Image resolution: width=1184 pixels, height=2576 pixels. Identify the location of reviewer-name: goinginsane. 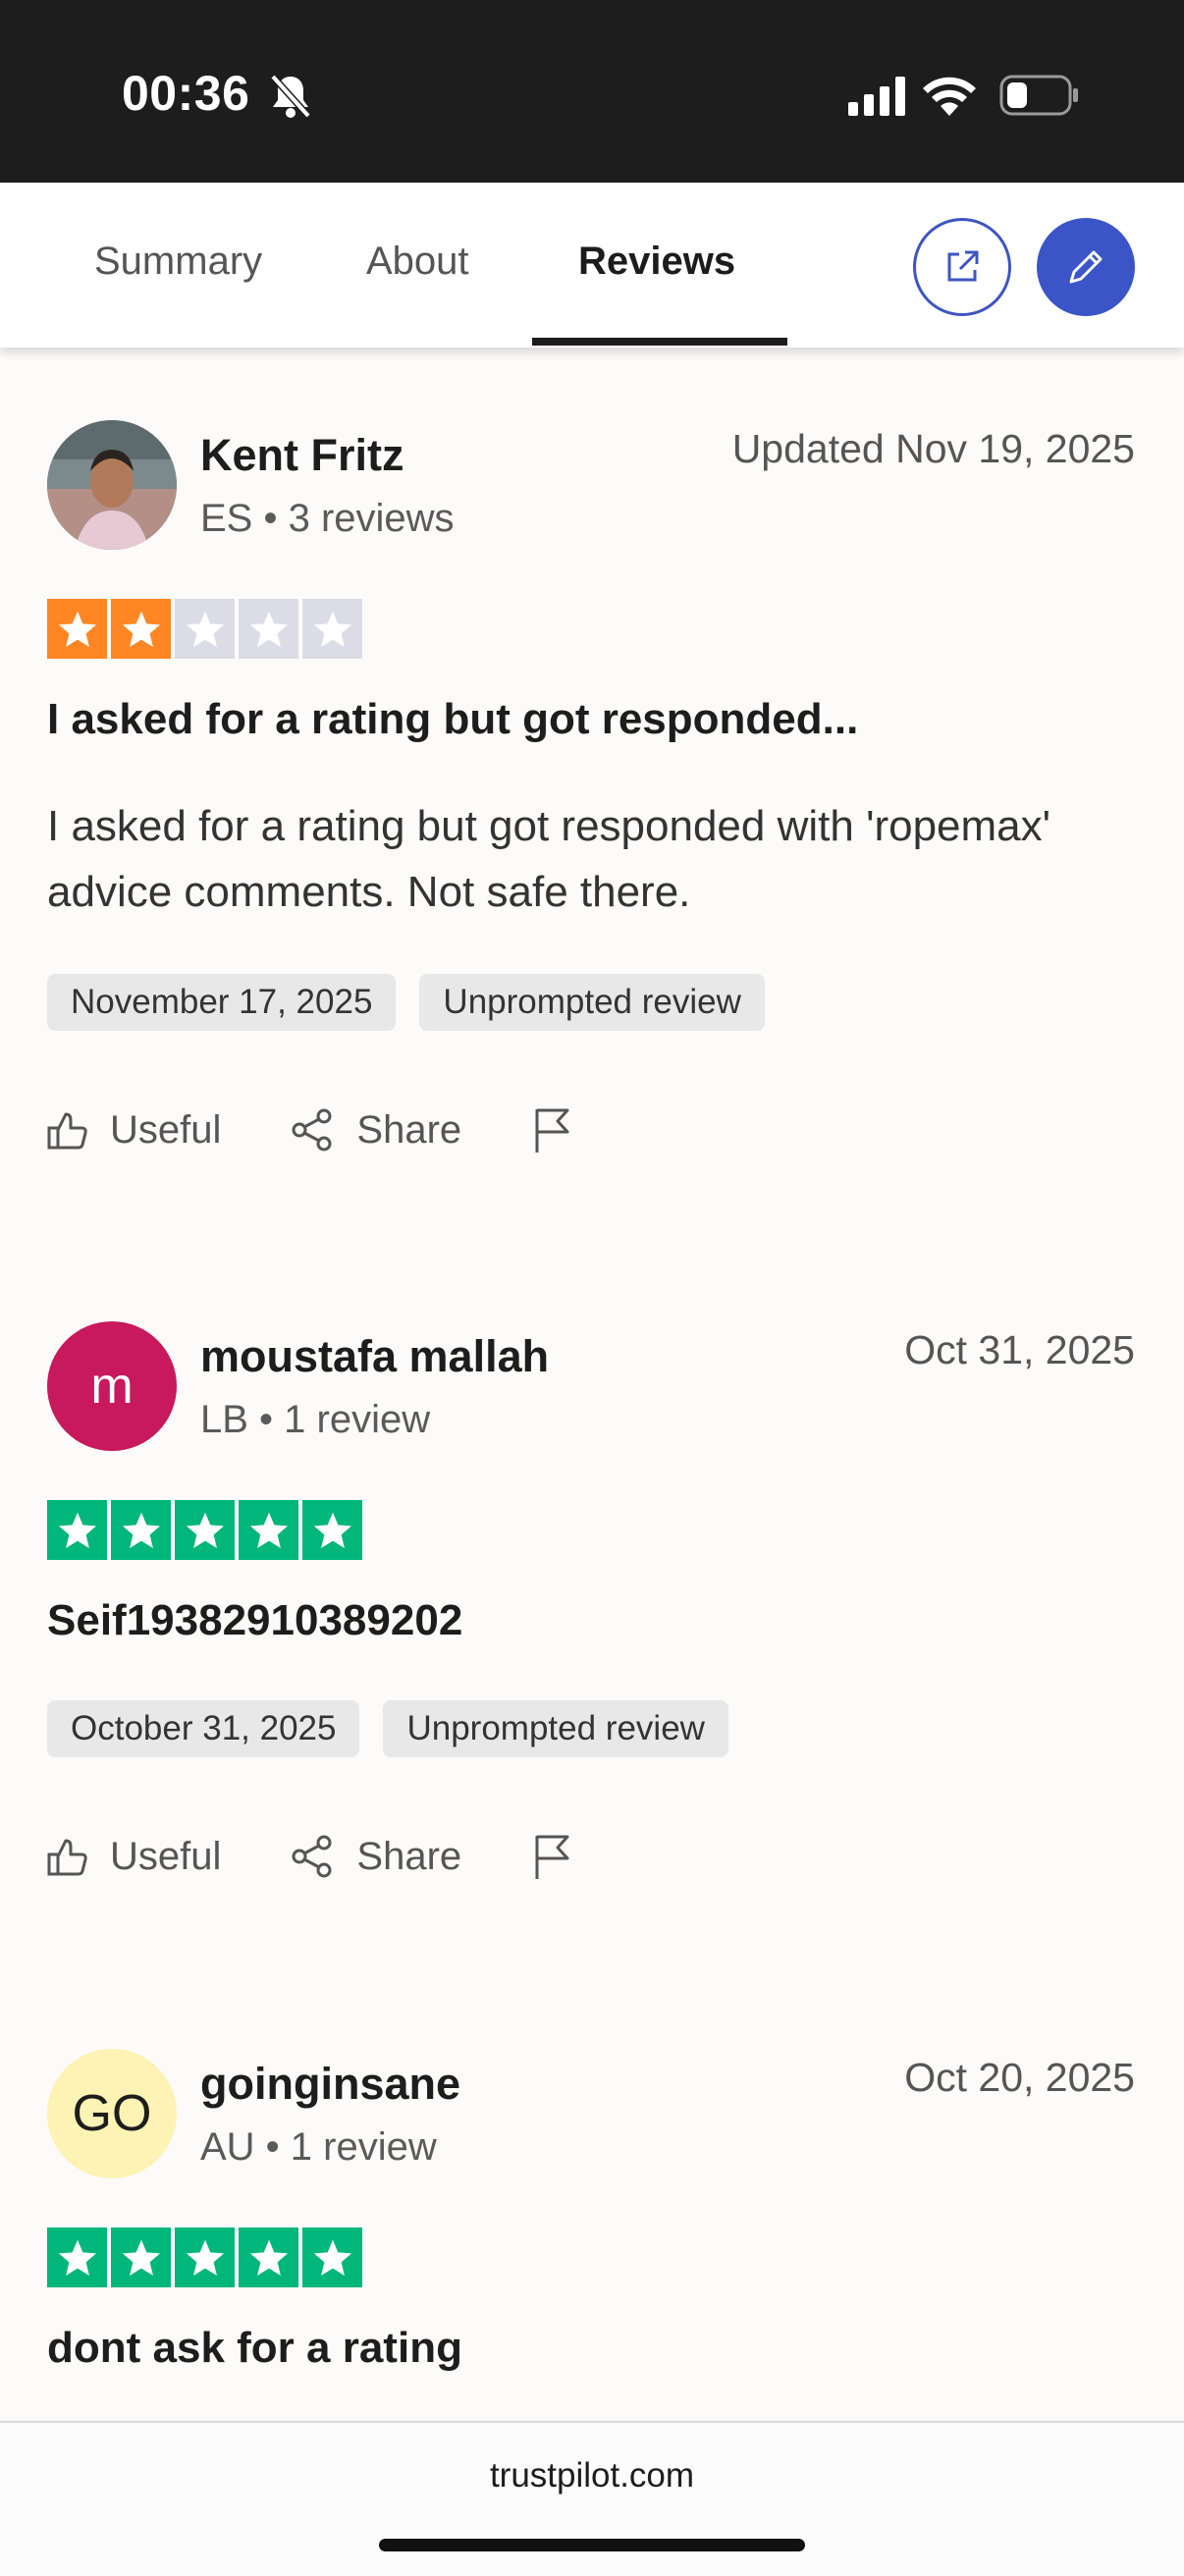
(330, 2084).